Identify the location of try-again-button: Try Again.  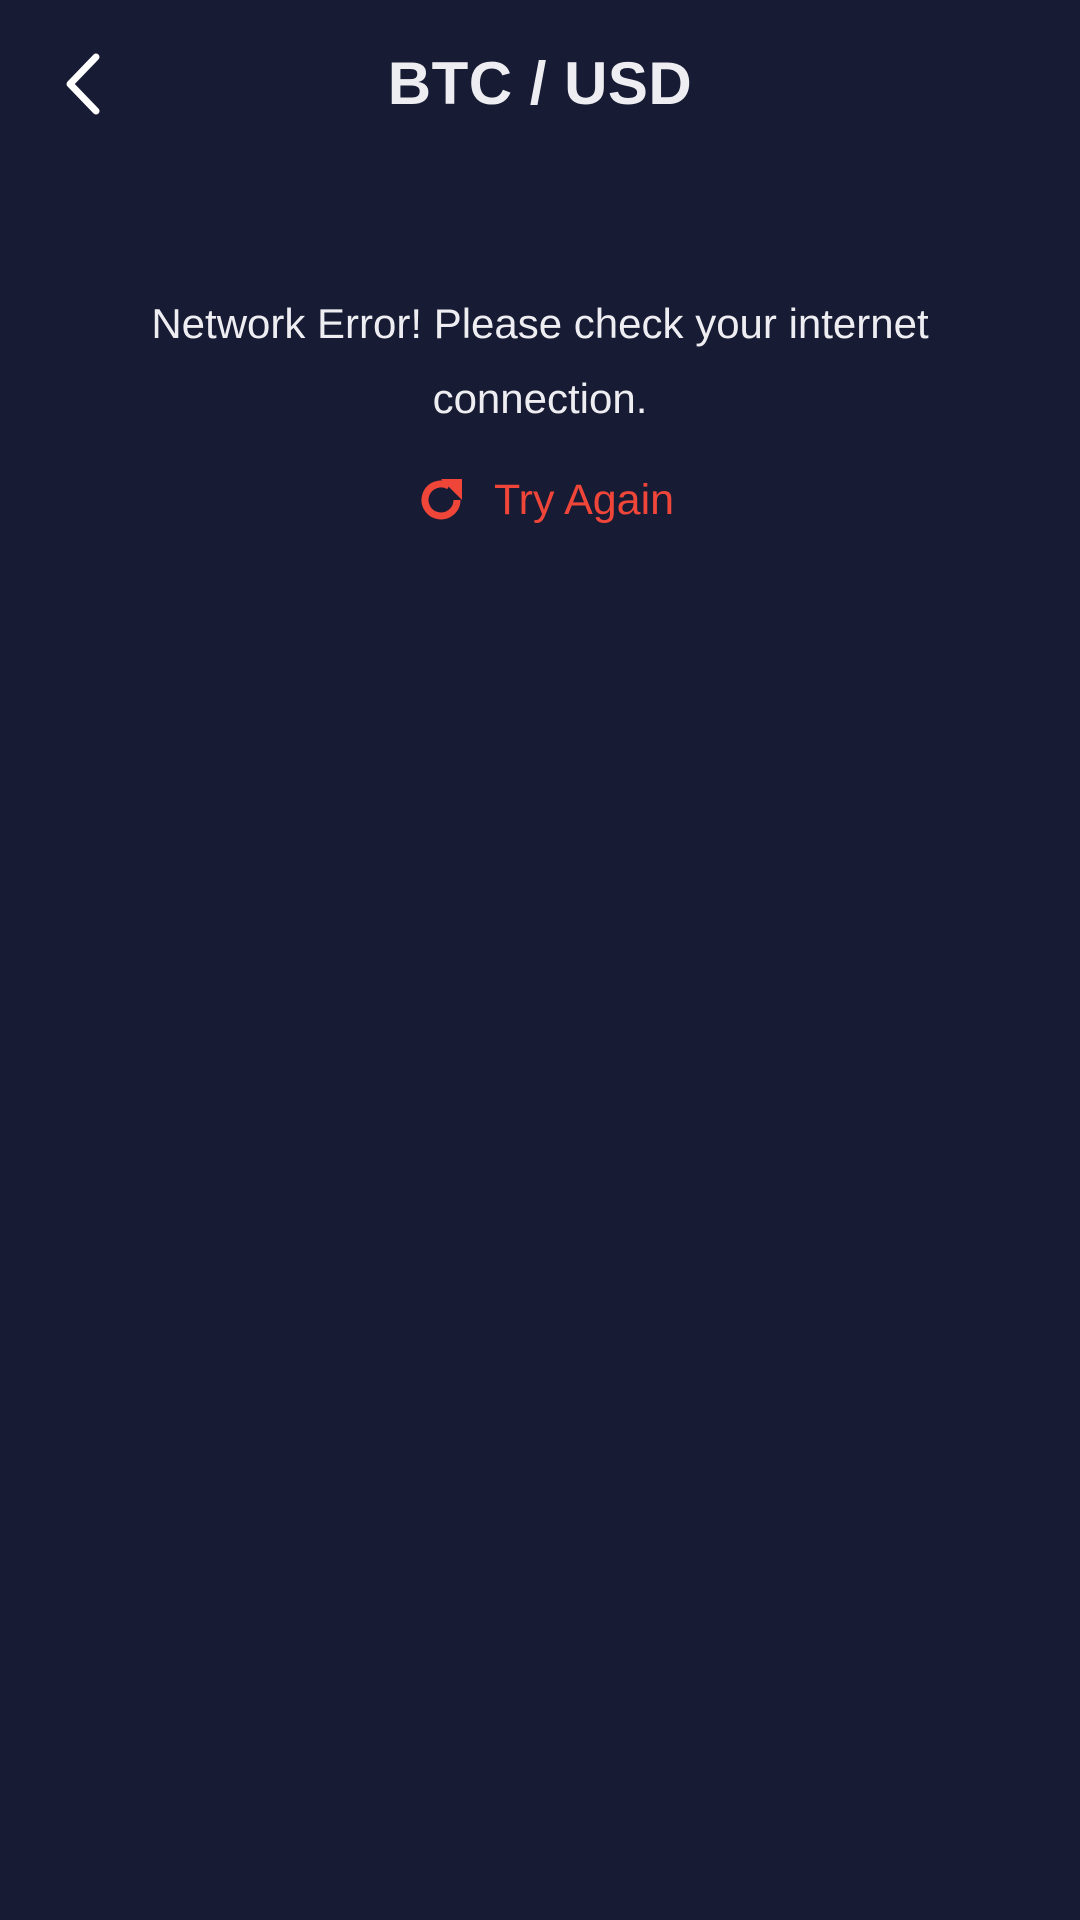
(545, 500).